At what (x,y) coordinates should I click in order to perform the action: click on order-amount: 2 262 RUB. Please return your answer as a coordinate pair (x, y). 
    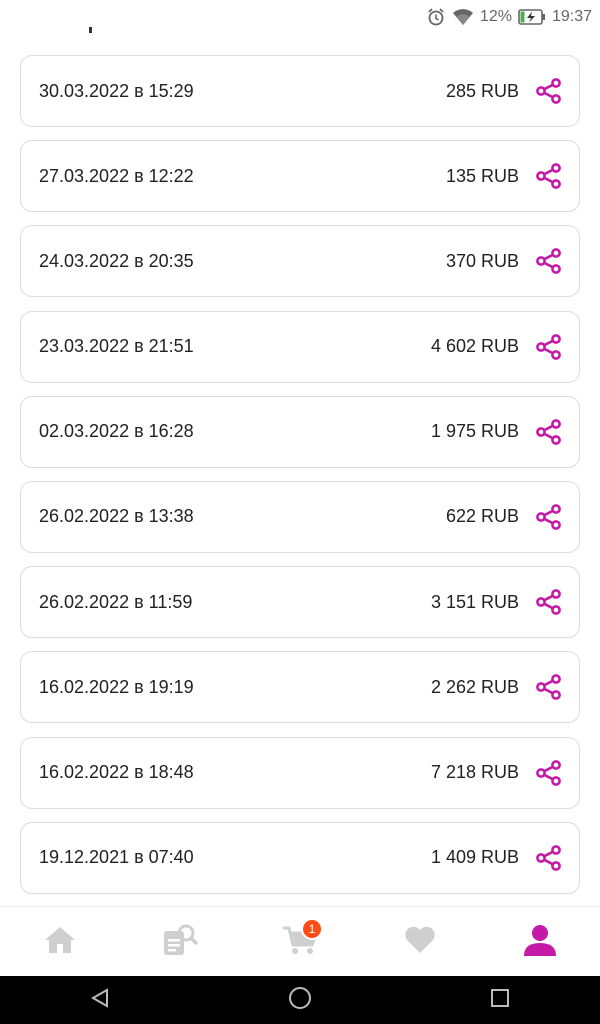
    Looking at the image, I should click on (474, 686).